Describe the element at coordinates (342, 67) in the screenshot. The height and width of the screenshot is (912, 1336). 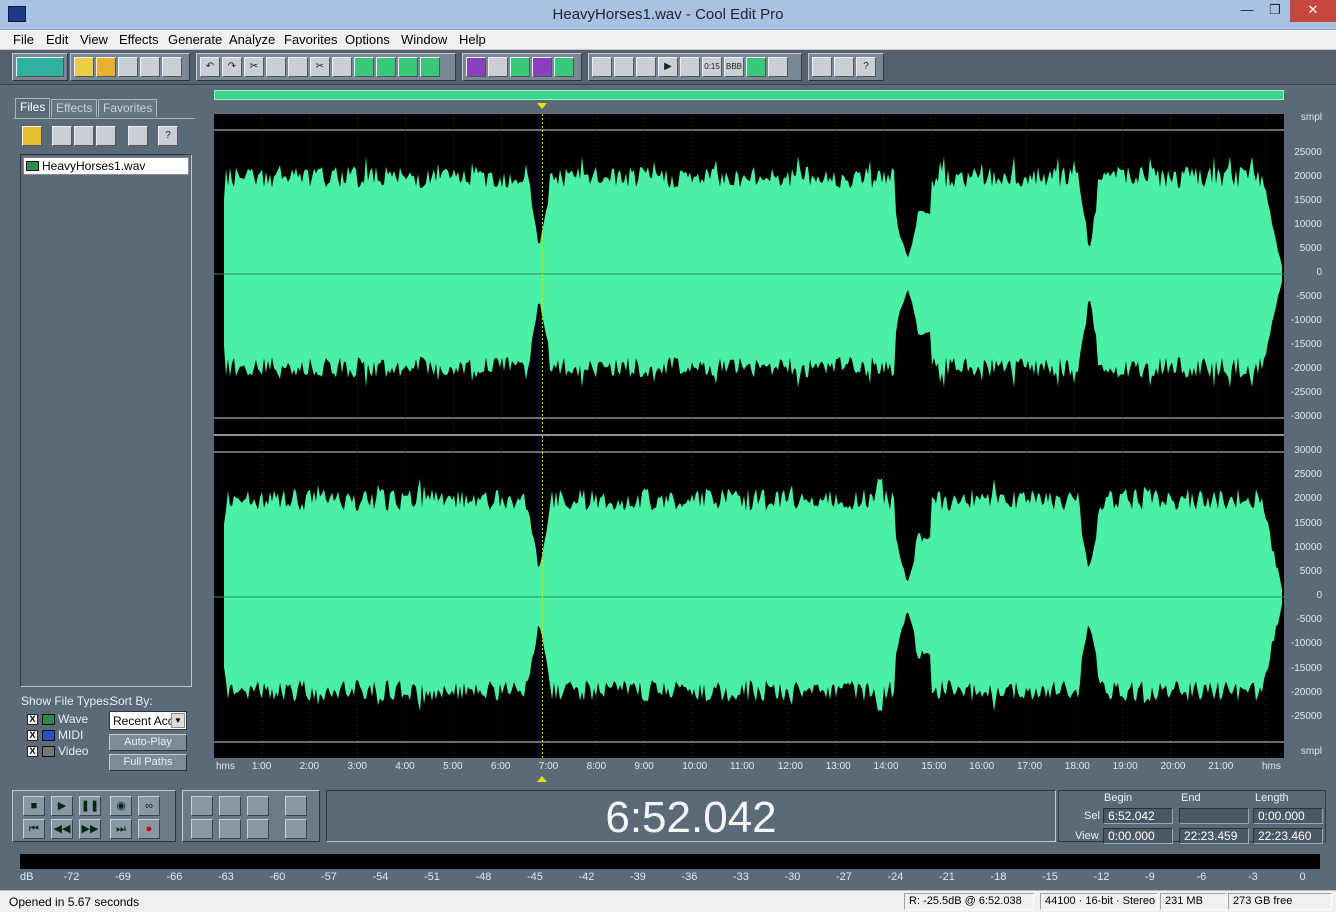
I see `paste-icon` at that location.